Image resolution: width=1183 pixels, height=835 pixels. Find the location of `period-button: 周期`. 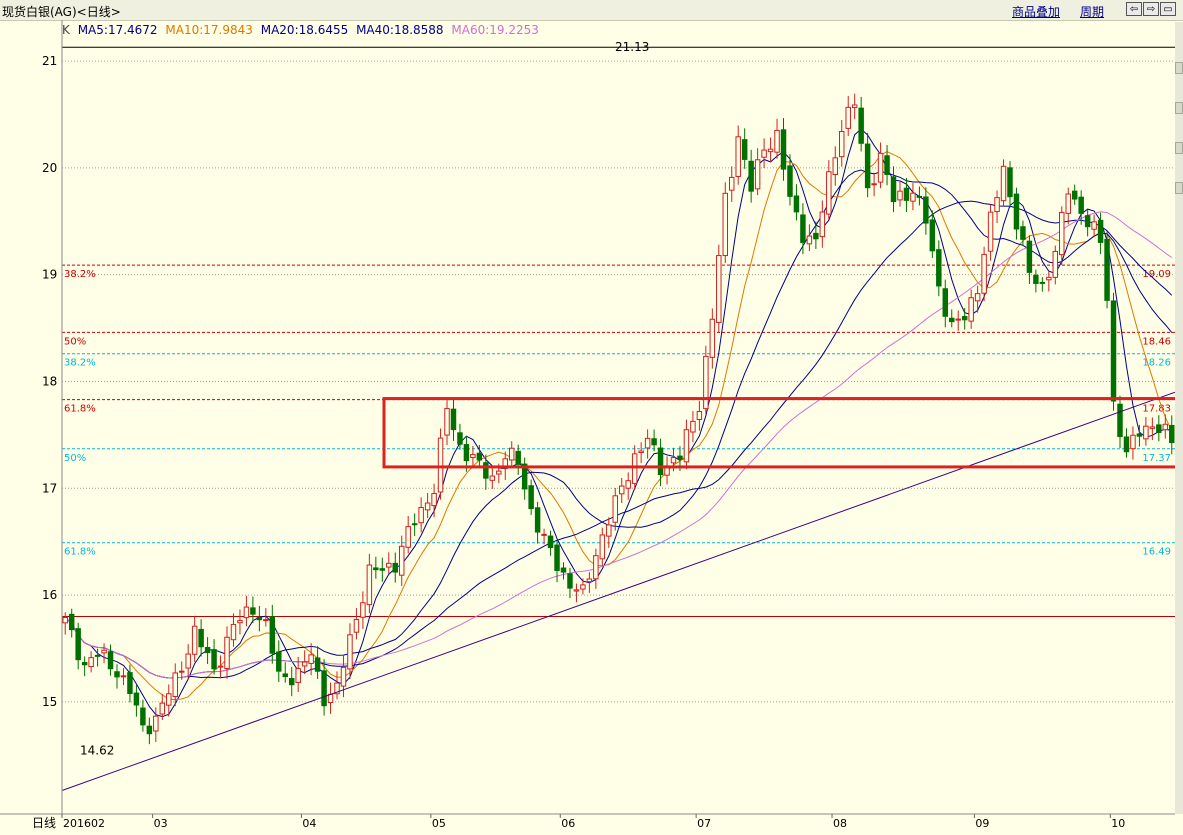

period-button: 周期 is located at coordinates (1092, 11).